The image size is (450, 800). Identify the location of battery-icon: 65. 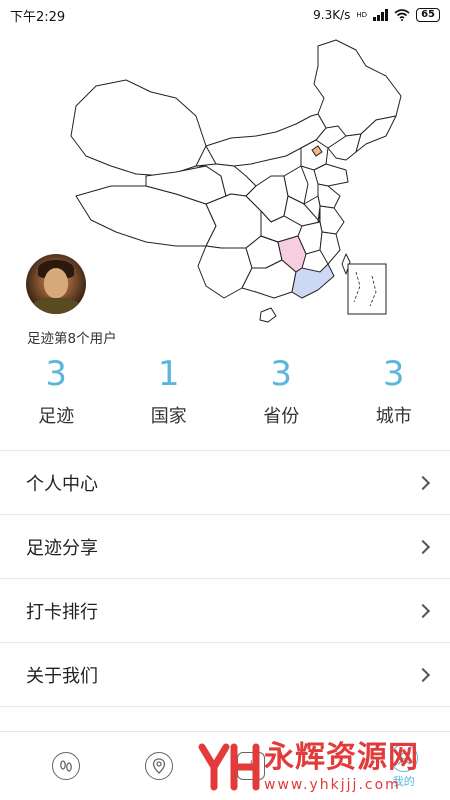
(428, 15).